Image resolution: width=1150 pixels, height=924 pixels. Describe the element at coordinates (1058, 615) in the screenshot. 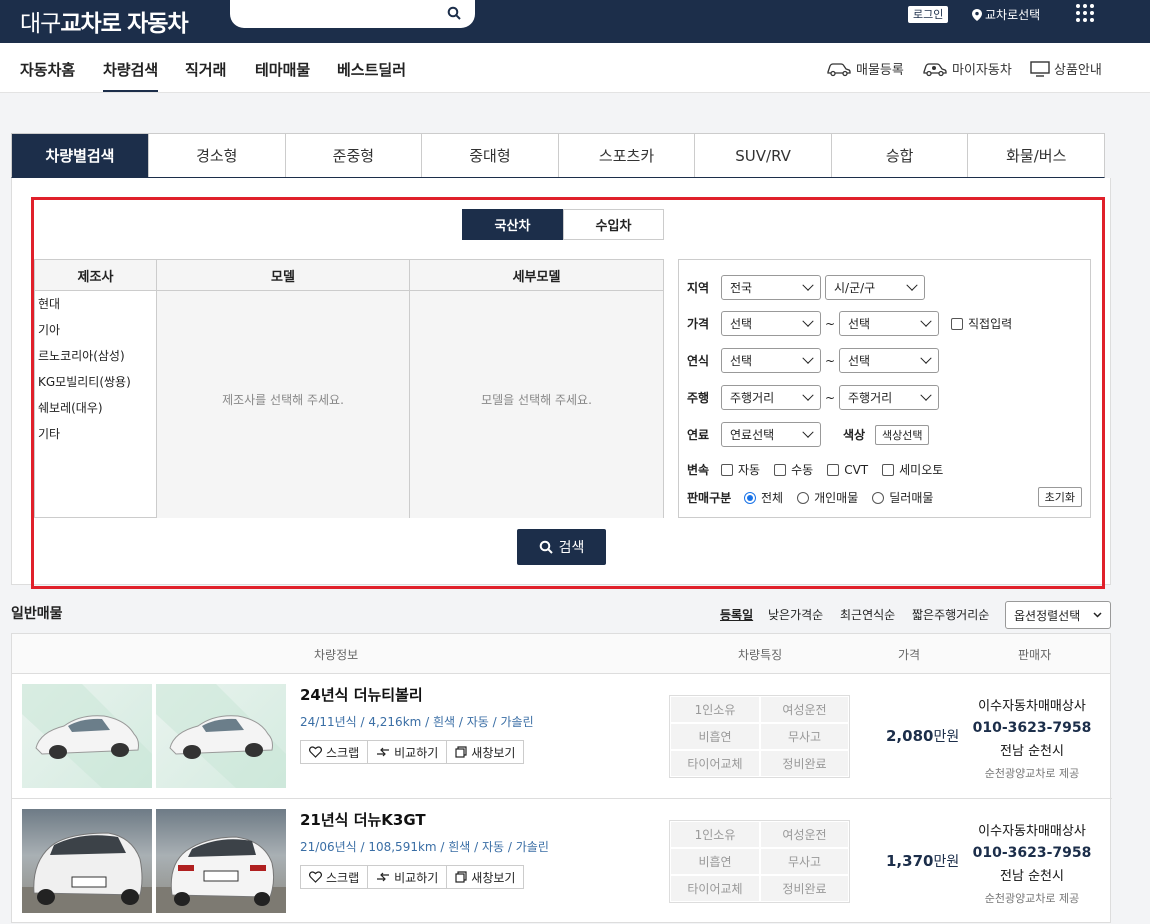

I see `option-sort-select: 옵션정렬선택` at that location.